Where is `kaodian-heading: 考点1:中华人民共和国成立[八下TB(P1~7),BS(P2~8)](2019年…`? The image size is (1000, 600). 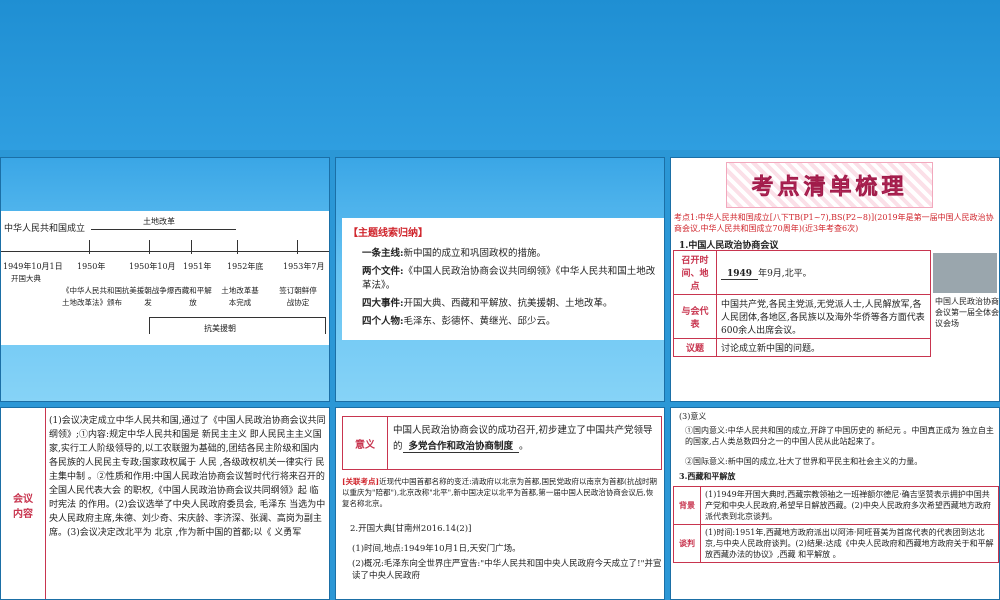 kaodian-heading: 考点1:中华人民共和国成立[八下TB(P1~7),BS(P2~8)](2019年… is located at coordinates (834, 223).